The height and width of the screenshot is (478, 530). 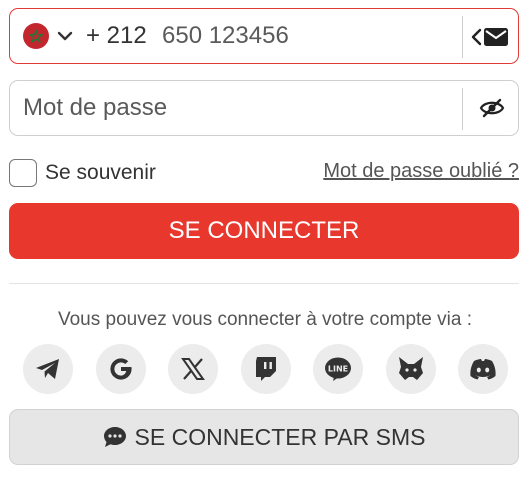 What do you see at coordinates (114, 437) in the screenshot?
I see `chat-bubble-icon` at bounding box center [114, 437].